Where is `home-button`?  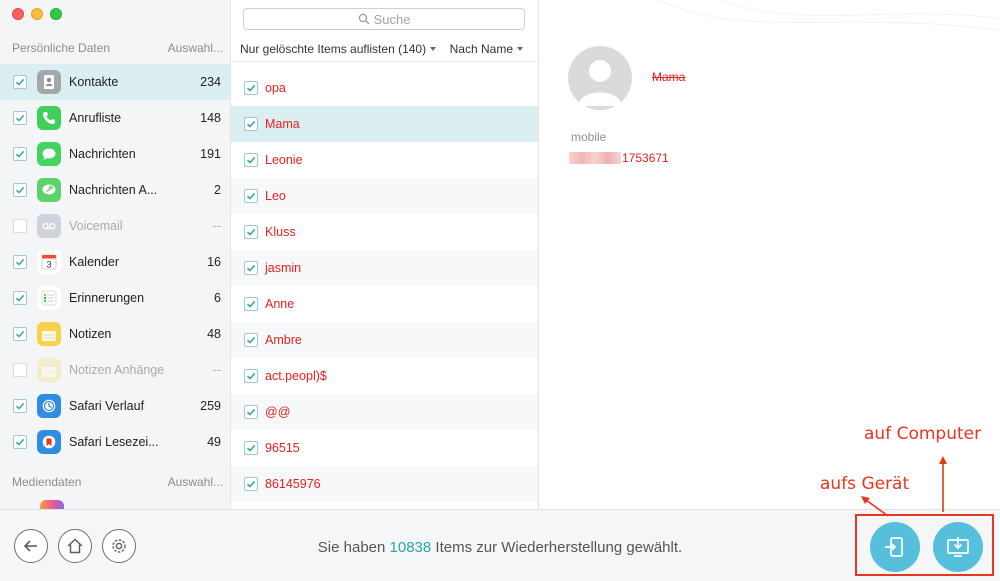
home-button is located at coordinates (75, 546).